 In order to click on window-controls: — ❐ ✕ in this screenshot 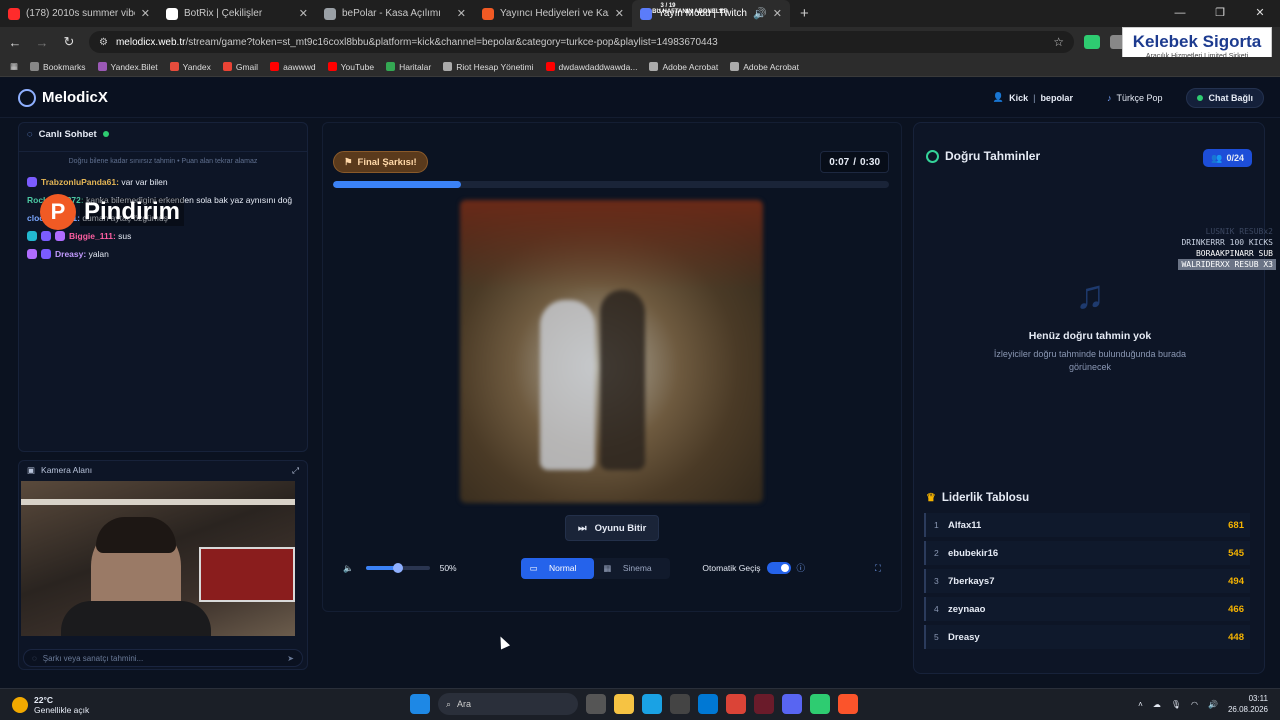, I will do `click(1220, 13)`.